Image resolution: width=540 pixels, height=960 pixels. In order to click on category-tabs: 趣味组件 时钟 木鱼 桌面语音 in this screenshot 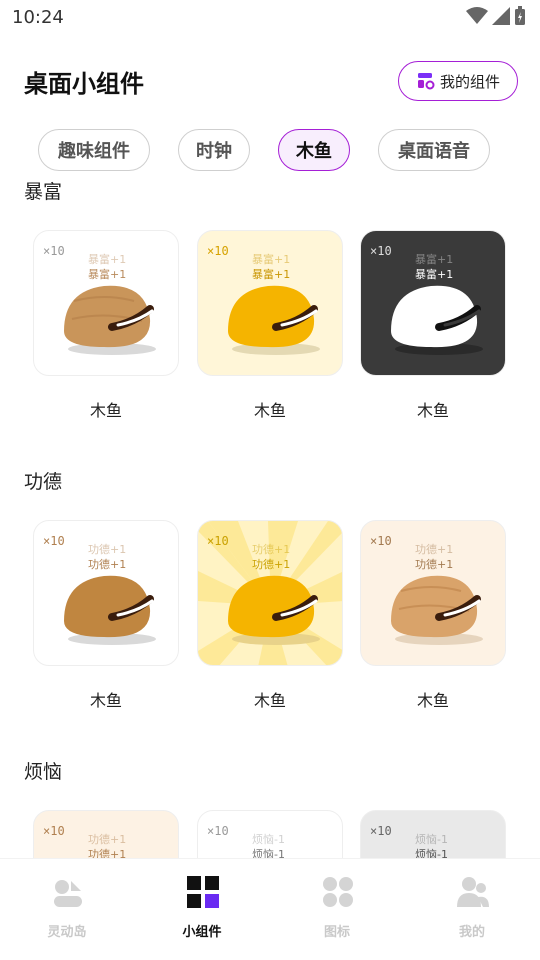, I will do `click(270, 151)`.